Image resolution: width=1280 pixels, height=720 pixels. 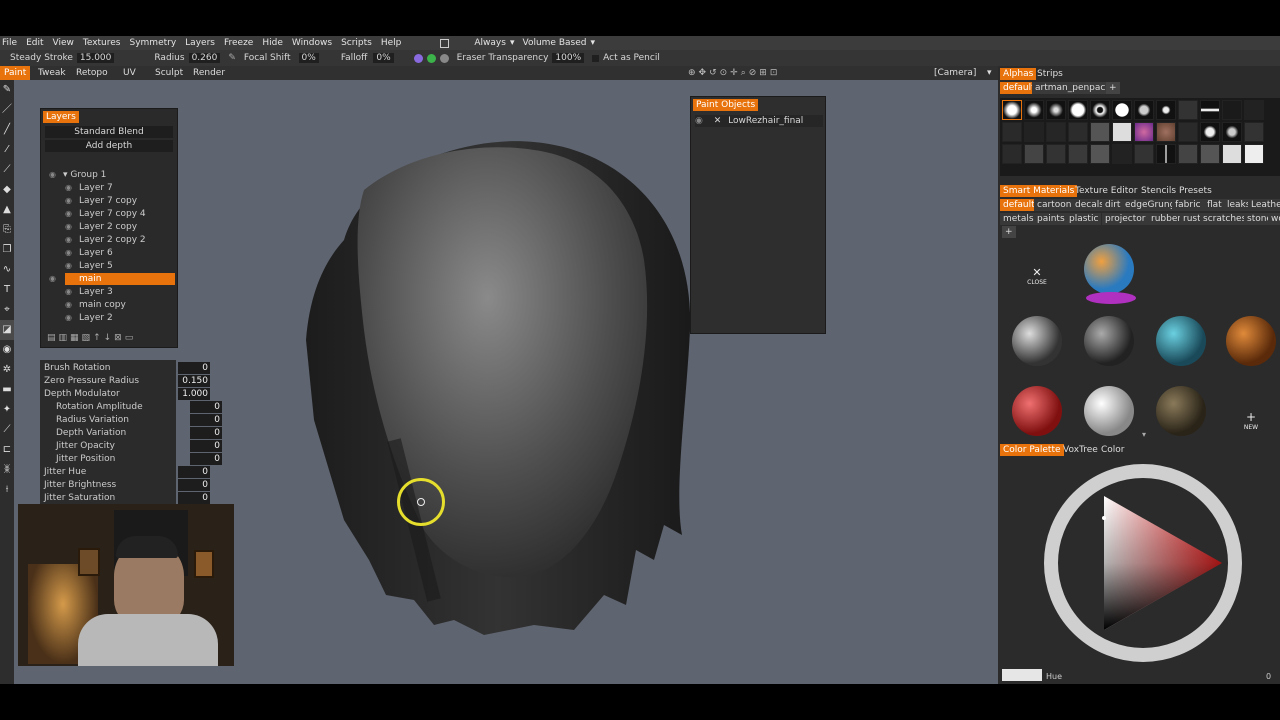 I want to click on steady-stroke-value: 15.000, so click(x=95, y=58).